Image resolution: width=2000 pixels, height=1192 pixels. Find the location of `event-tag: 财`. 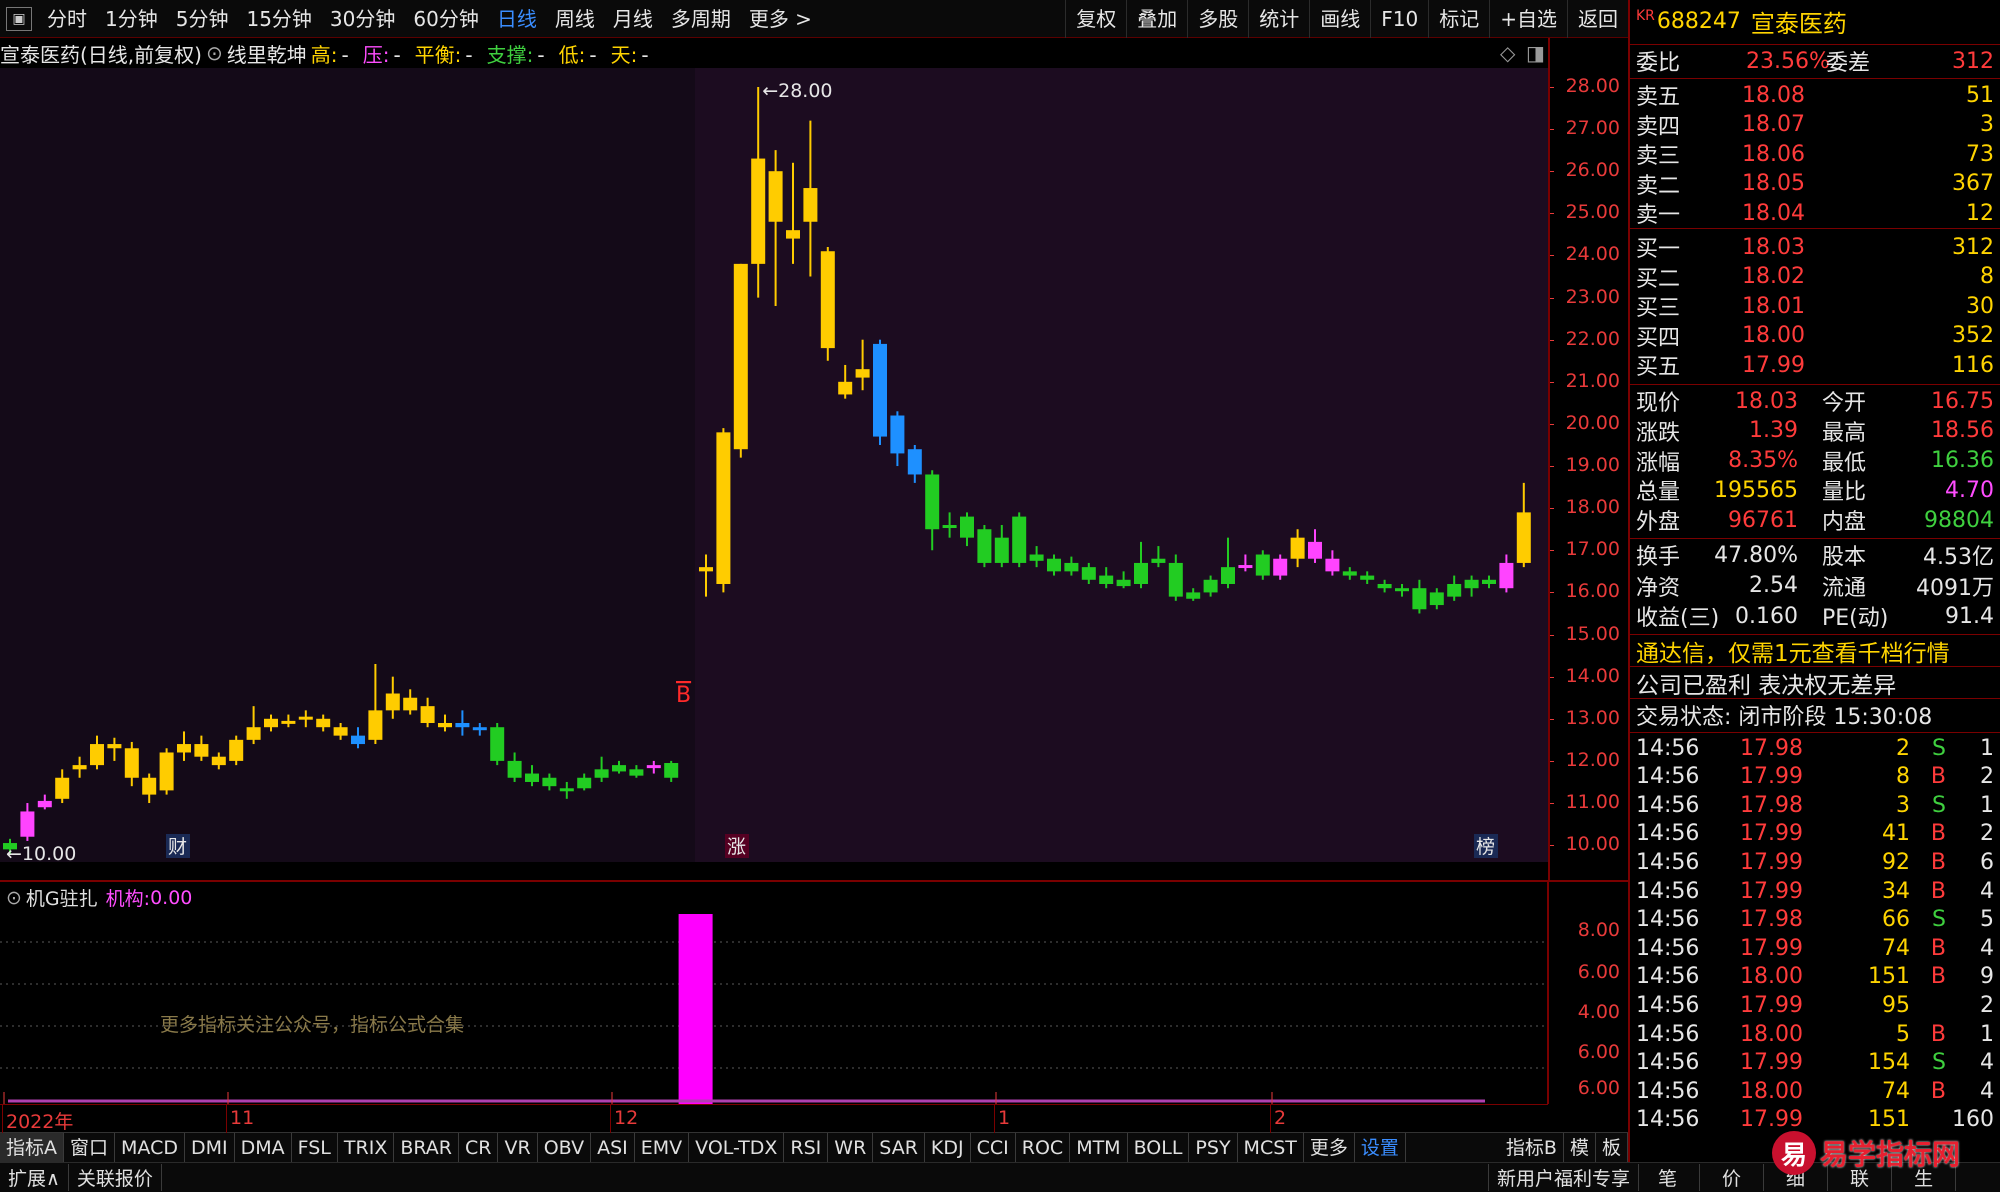

event-tag: 财 is located at coordinates (177, 847).